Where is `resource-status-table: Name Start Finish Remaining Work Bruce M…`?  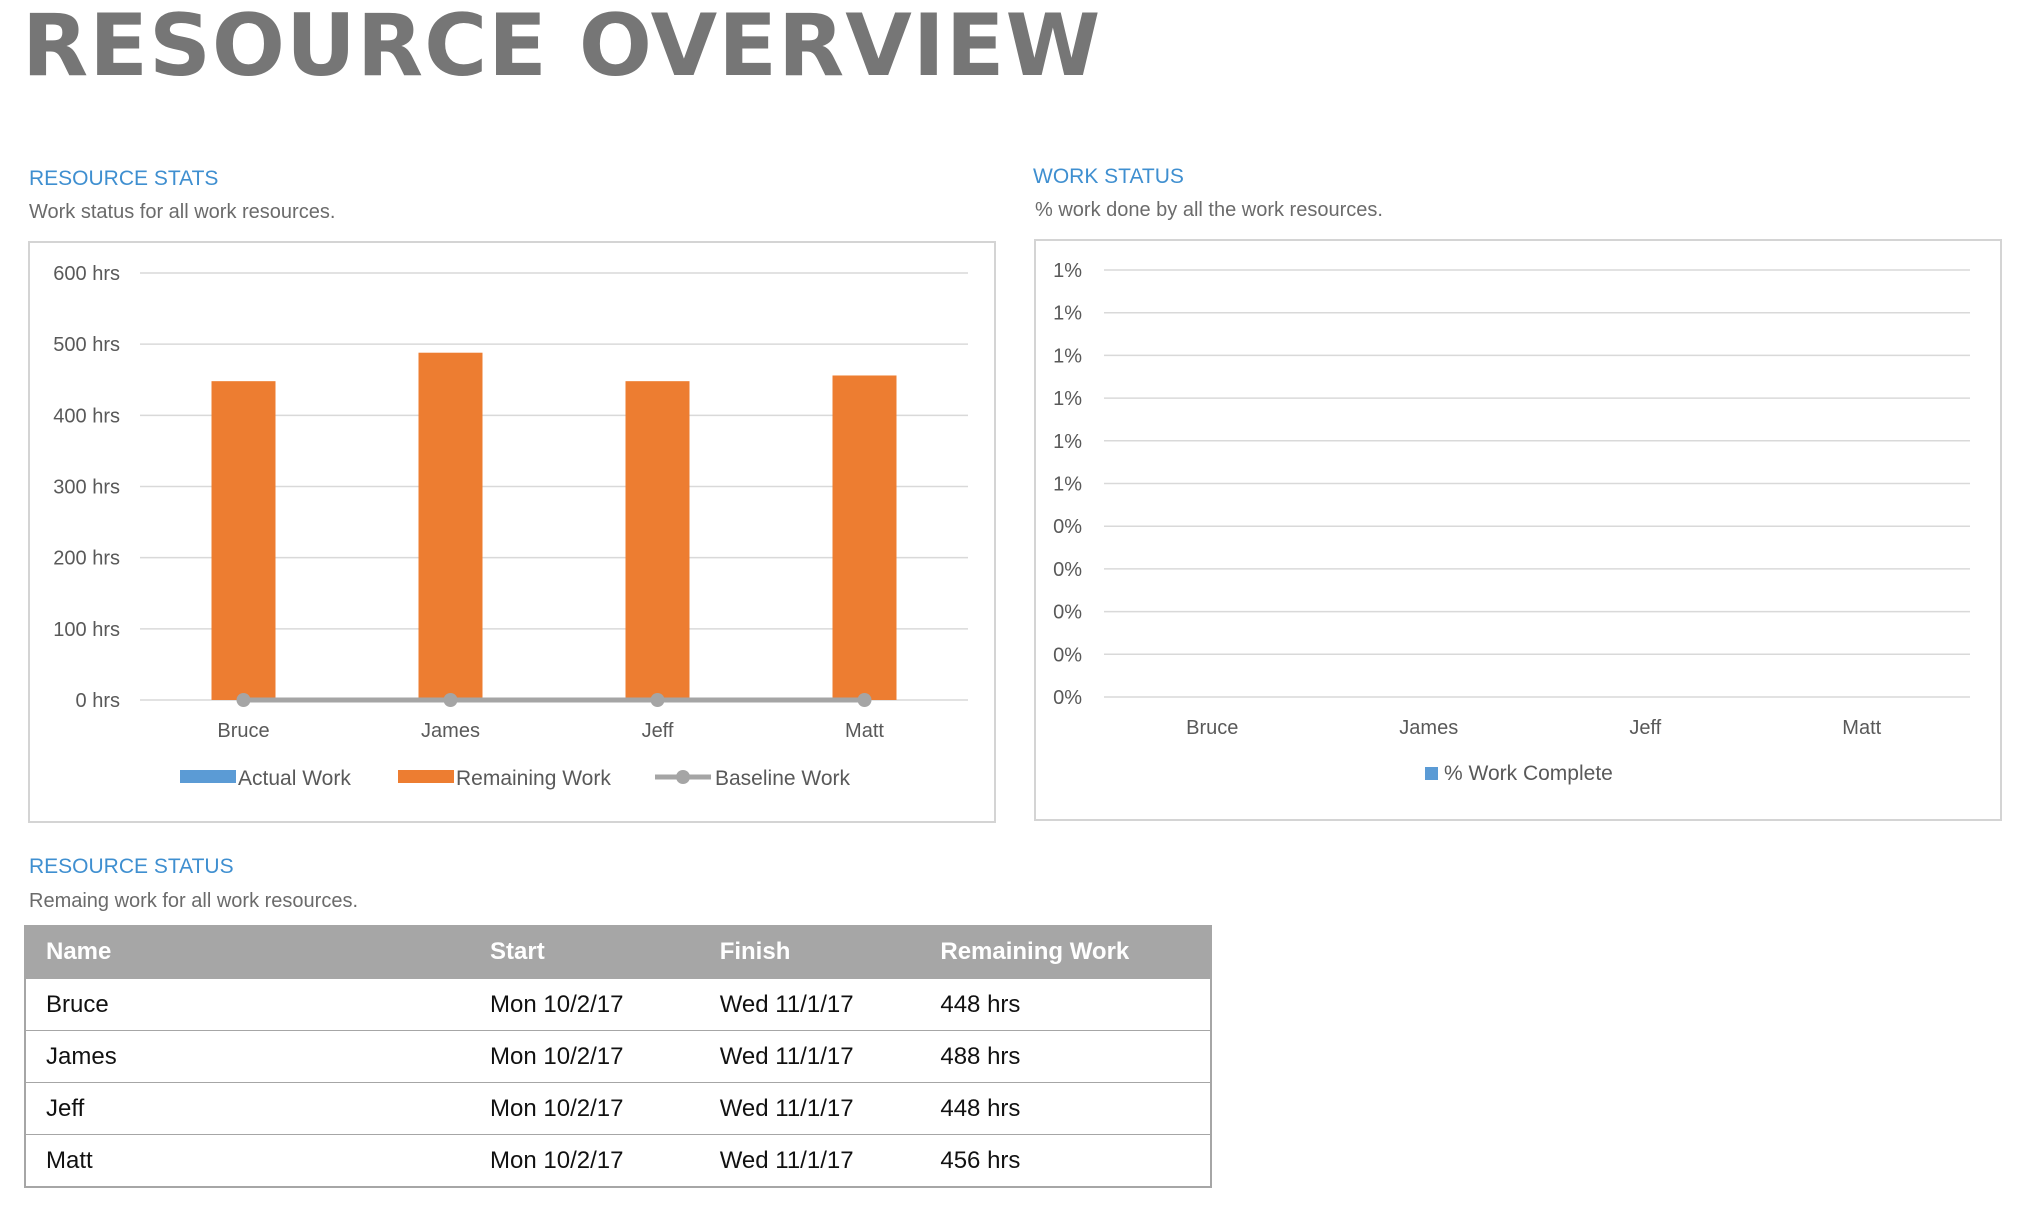
resource-status-table: Name Start Finish Remaining Work Bruce M… is located at coordinates (618, 1056).